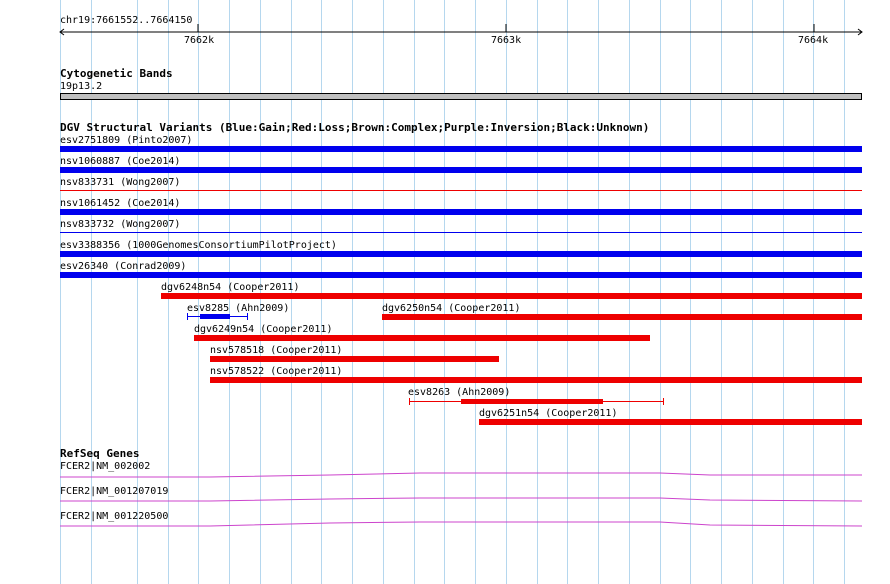  What do you see at coordinates (120, 203) in the screenshot?
I see `variant-label: nsv1061452 (Coe2014)` at bounding box center [120, 203].